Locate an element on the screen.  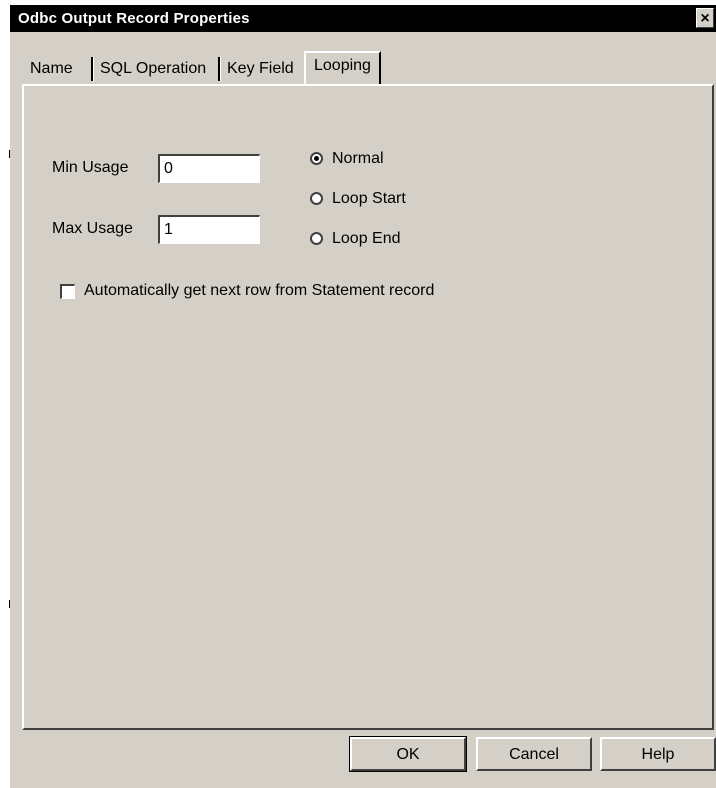
help-button: Help is located at coordinates (658, 754).